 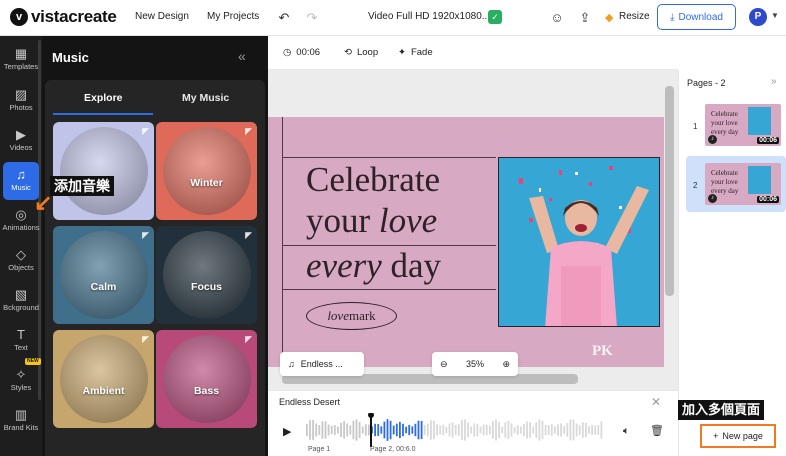 I want to click on rail-item-objects: ◇ Objects, so click(x=21, y=261).